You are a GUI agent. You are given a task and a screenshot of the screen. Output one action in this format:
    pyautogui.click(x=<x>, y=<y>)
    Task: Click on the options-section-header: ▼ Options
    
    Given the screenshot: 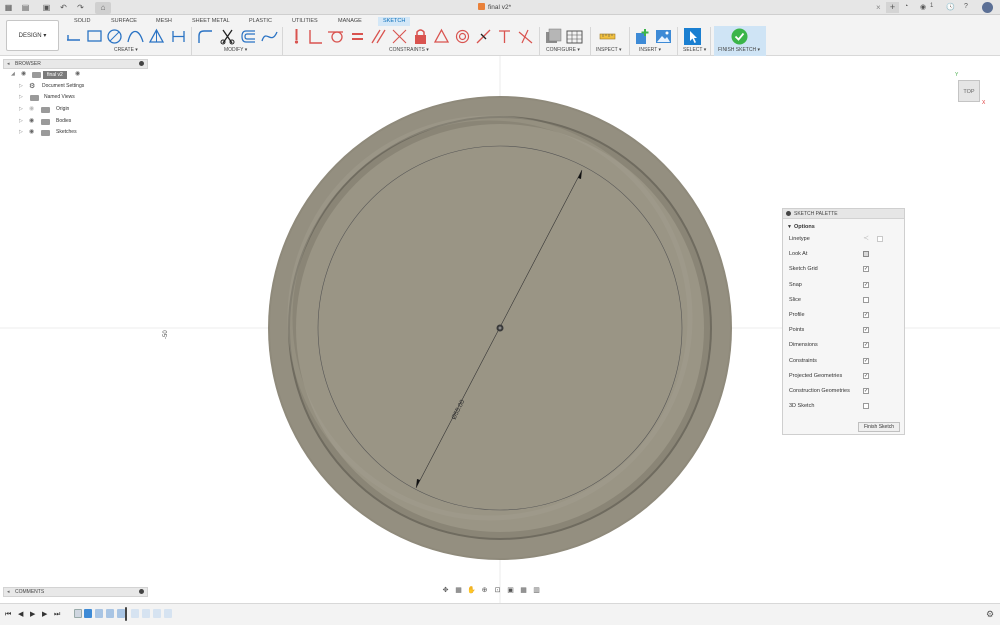 What is the action you would take?
    pyautogui.click(x=843, y=227)
    